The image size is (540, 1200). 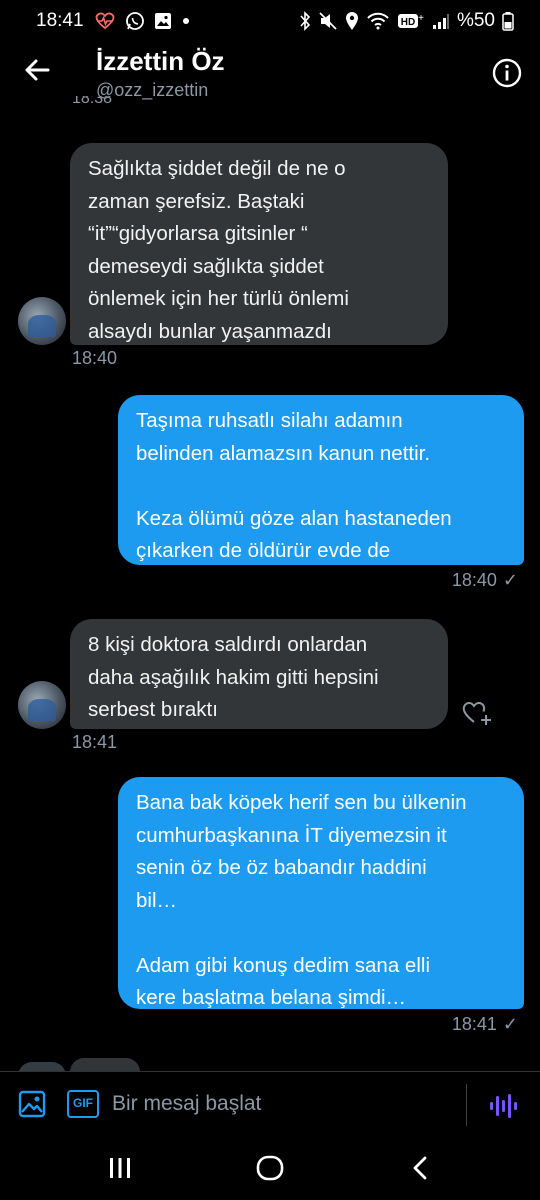 What do you see at coordinates (475, 20) in the screenshot?
I see `battery-percent: %50` at bounding box center [475, 20].